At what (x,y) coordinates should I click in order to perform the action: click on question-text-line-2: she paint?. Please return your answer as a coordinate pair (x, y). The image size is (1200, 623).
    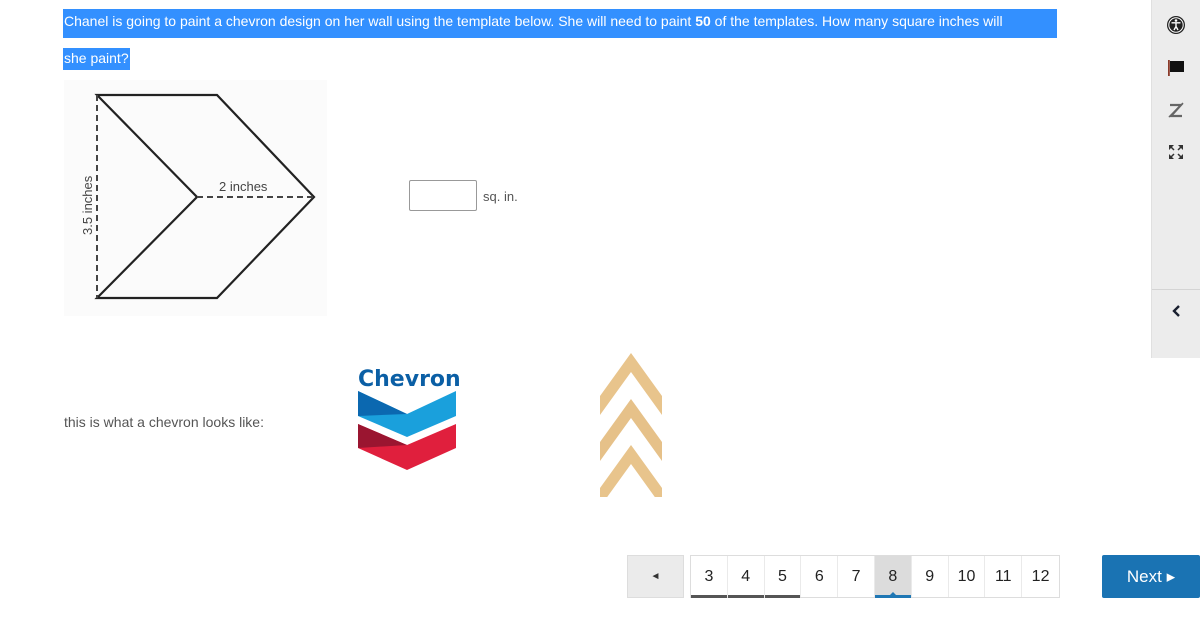
    Looking at the image, I should click on (96, 59).